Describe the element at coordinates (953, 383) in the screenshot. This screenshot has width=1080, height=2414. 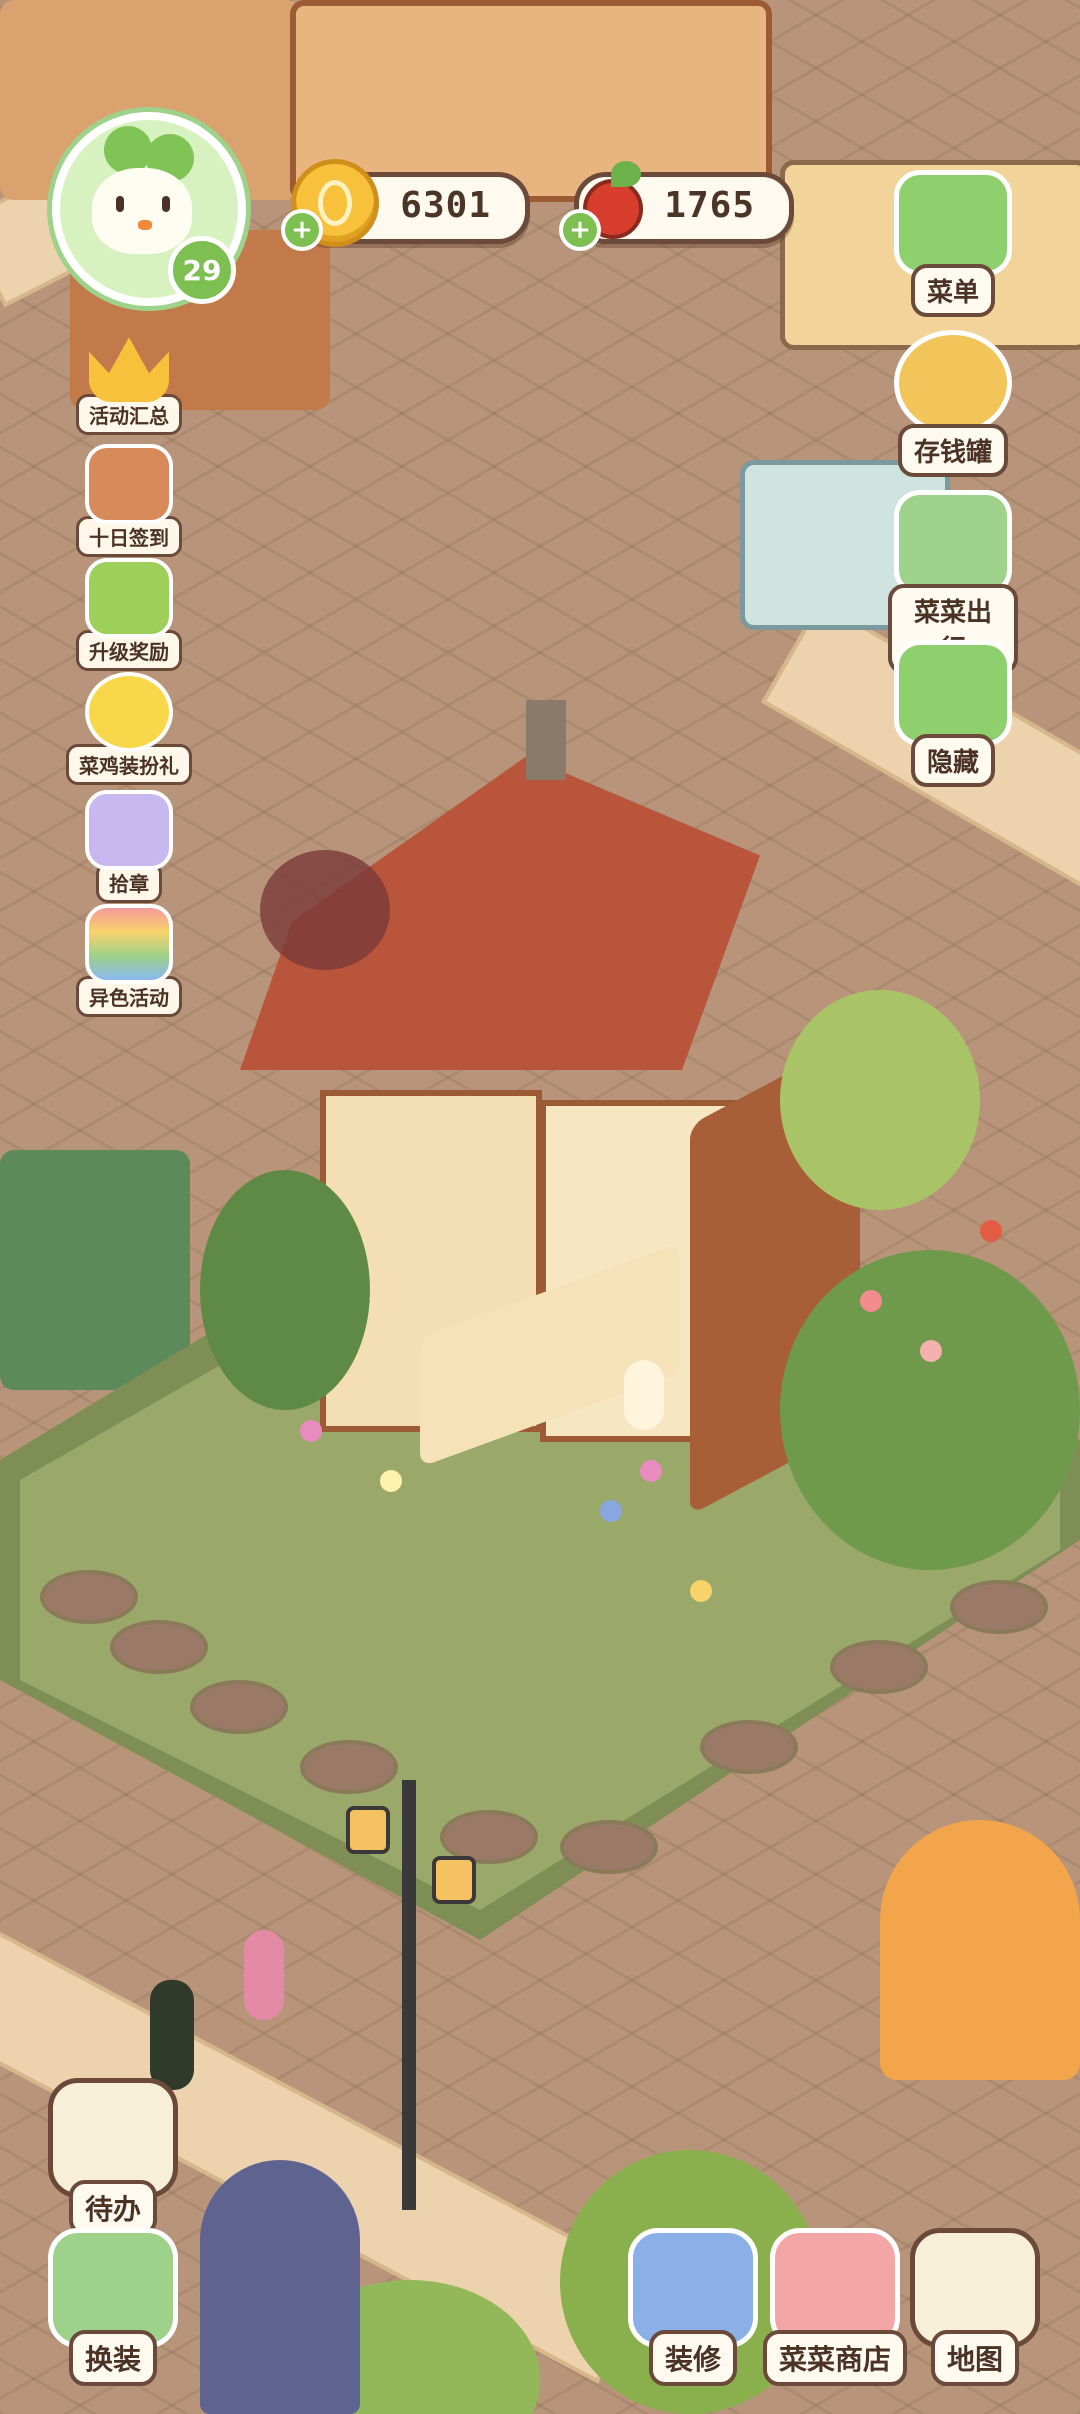
I see `piggy-bank-icon` at that location.